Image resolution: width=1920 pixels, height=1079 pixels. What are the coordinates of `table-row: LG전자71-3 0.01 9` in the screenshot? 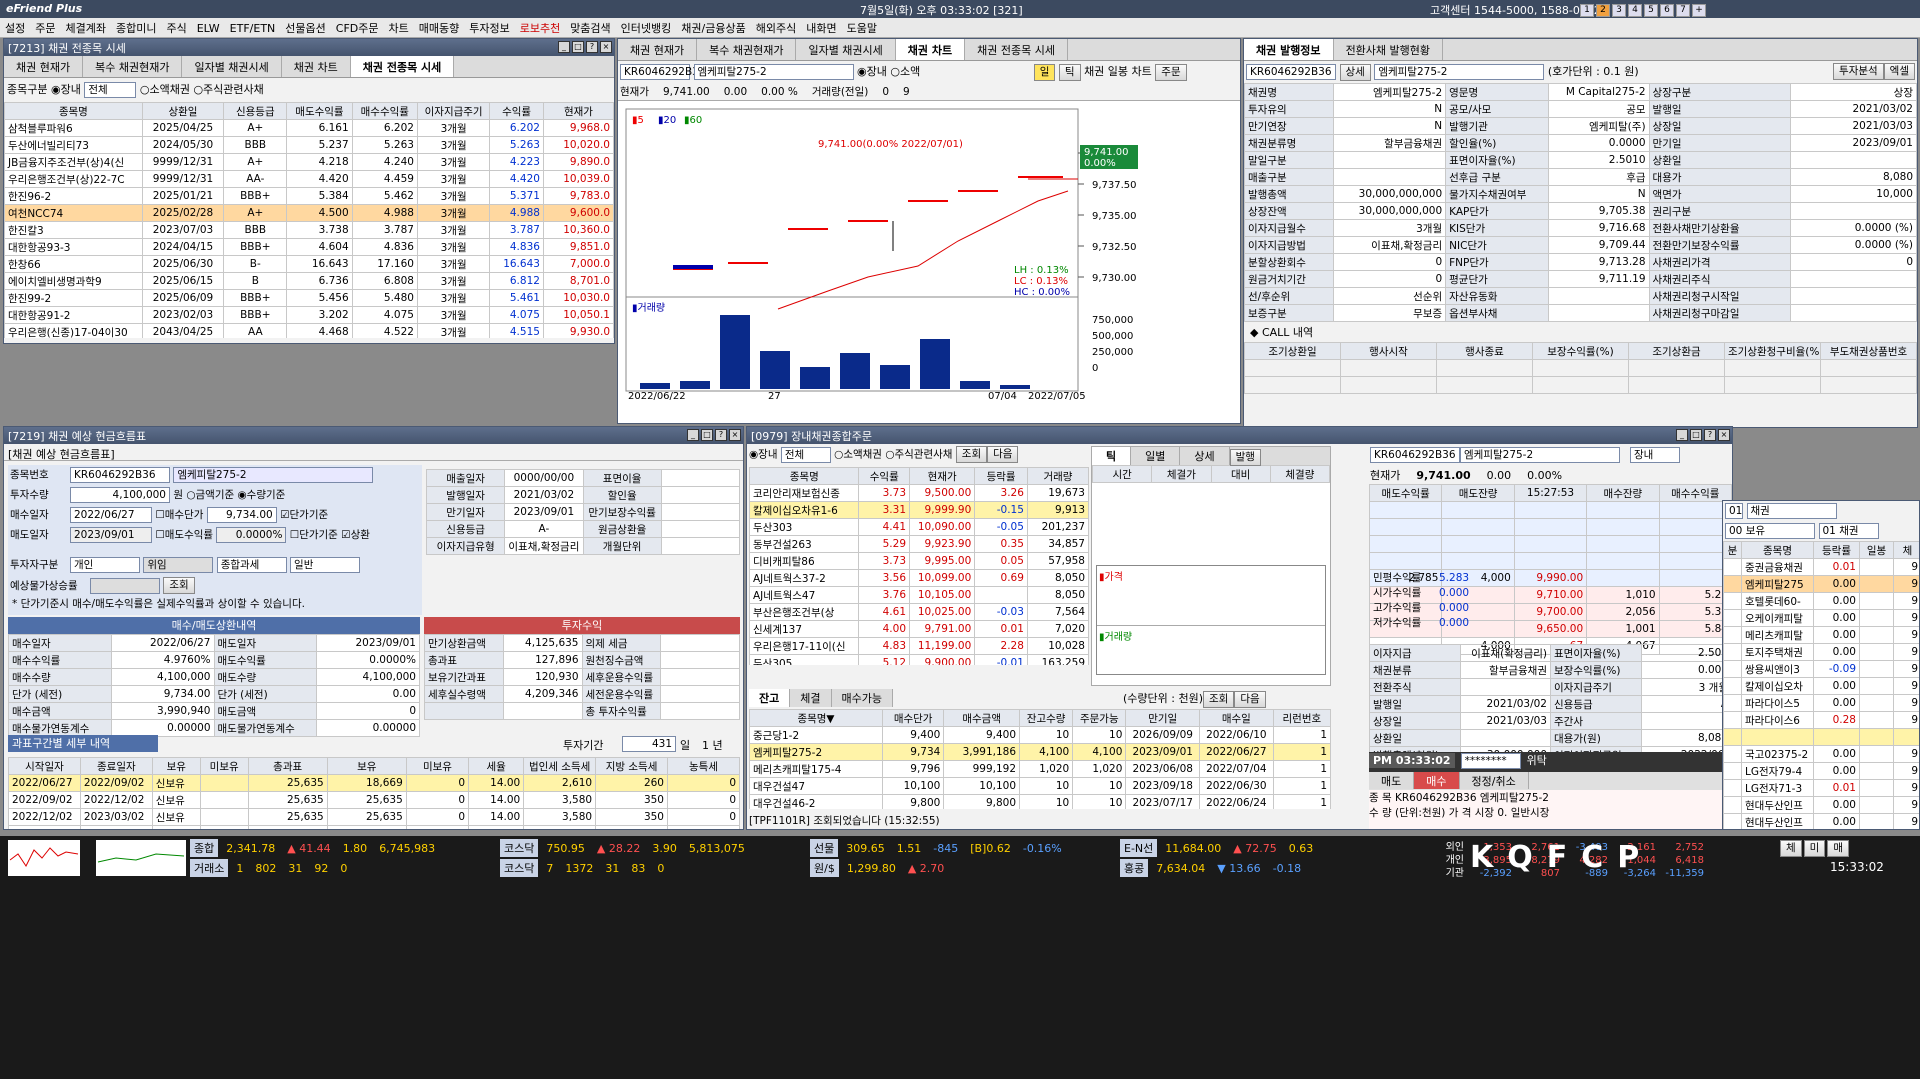 It's located at (1821, 788).